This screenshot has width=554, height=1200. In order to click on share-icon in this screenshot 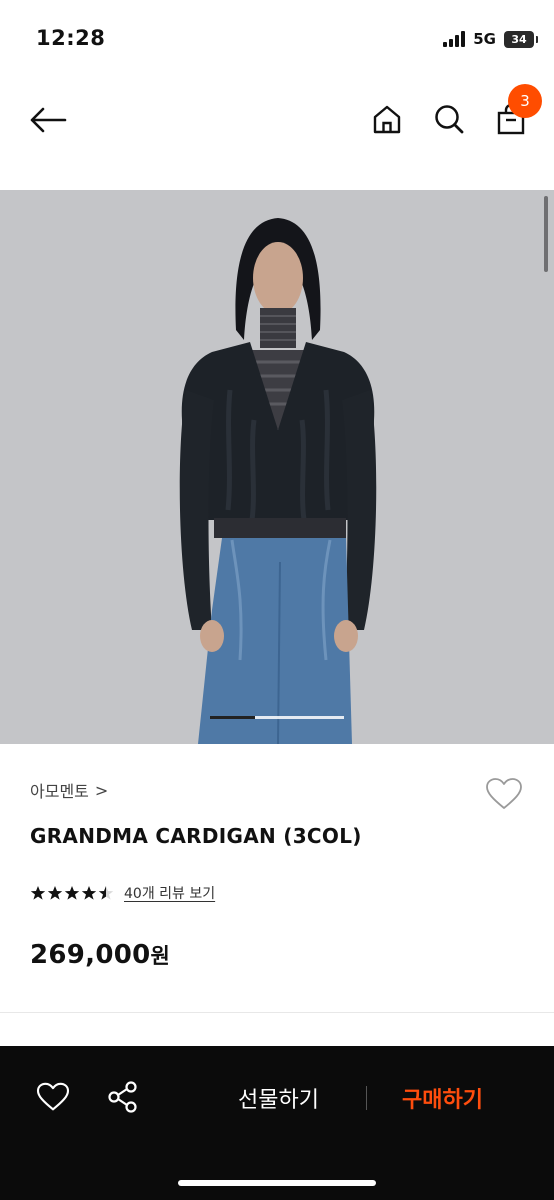, I will do `click(122, 1097)`.